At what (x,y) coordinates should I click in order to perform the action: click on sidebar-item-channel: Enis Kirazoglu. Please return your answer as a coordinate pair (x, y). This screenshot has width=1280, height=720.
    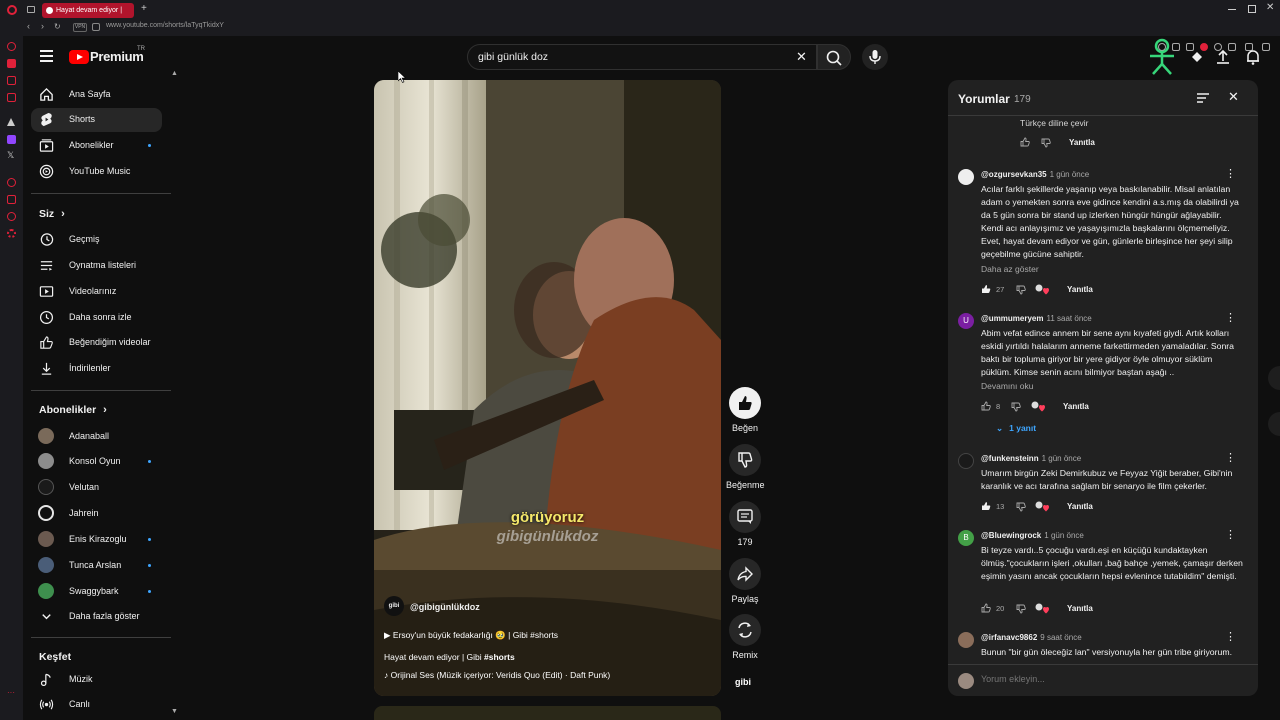
    Looking at the image, I should click on (96, 540).